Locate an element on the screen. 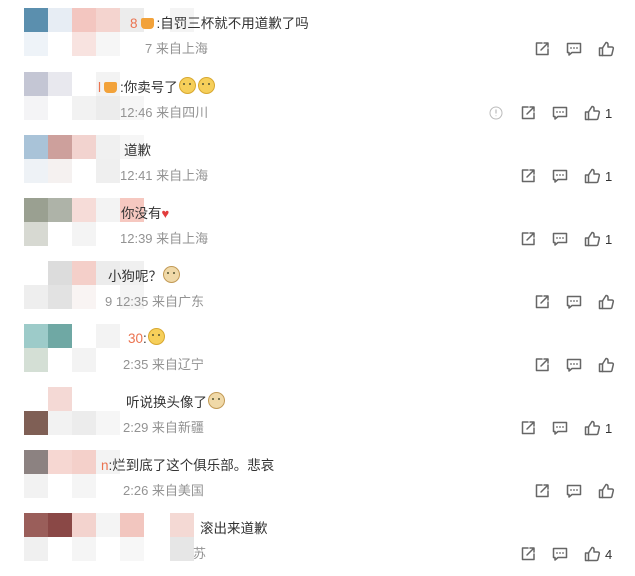 This screenshot has height=576, width=635. username-fragment: 30 is located at coordinates (135, 338).